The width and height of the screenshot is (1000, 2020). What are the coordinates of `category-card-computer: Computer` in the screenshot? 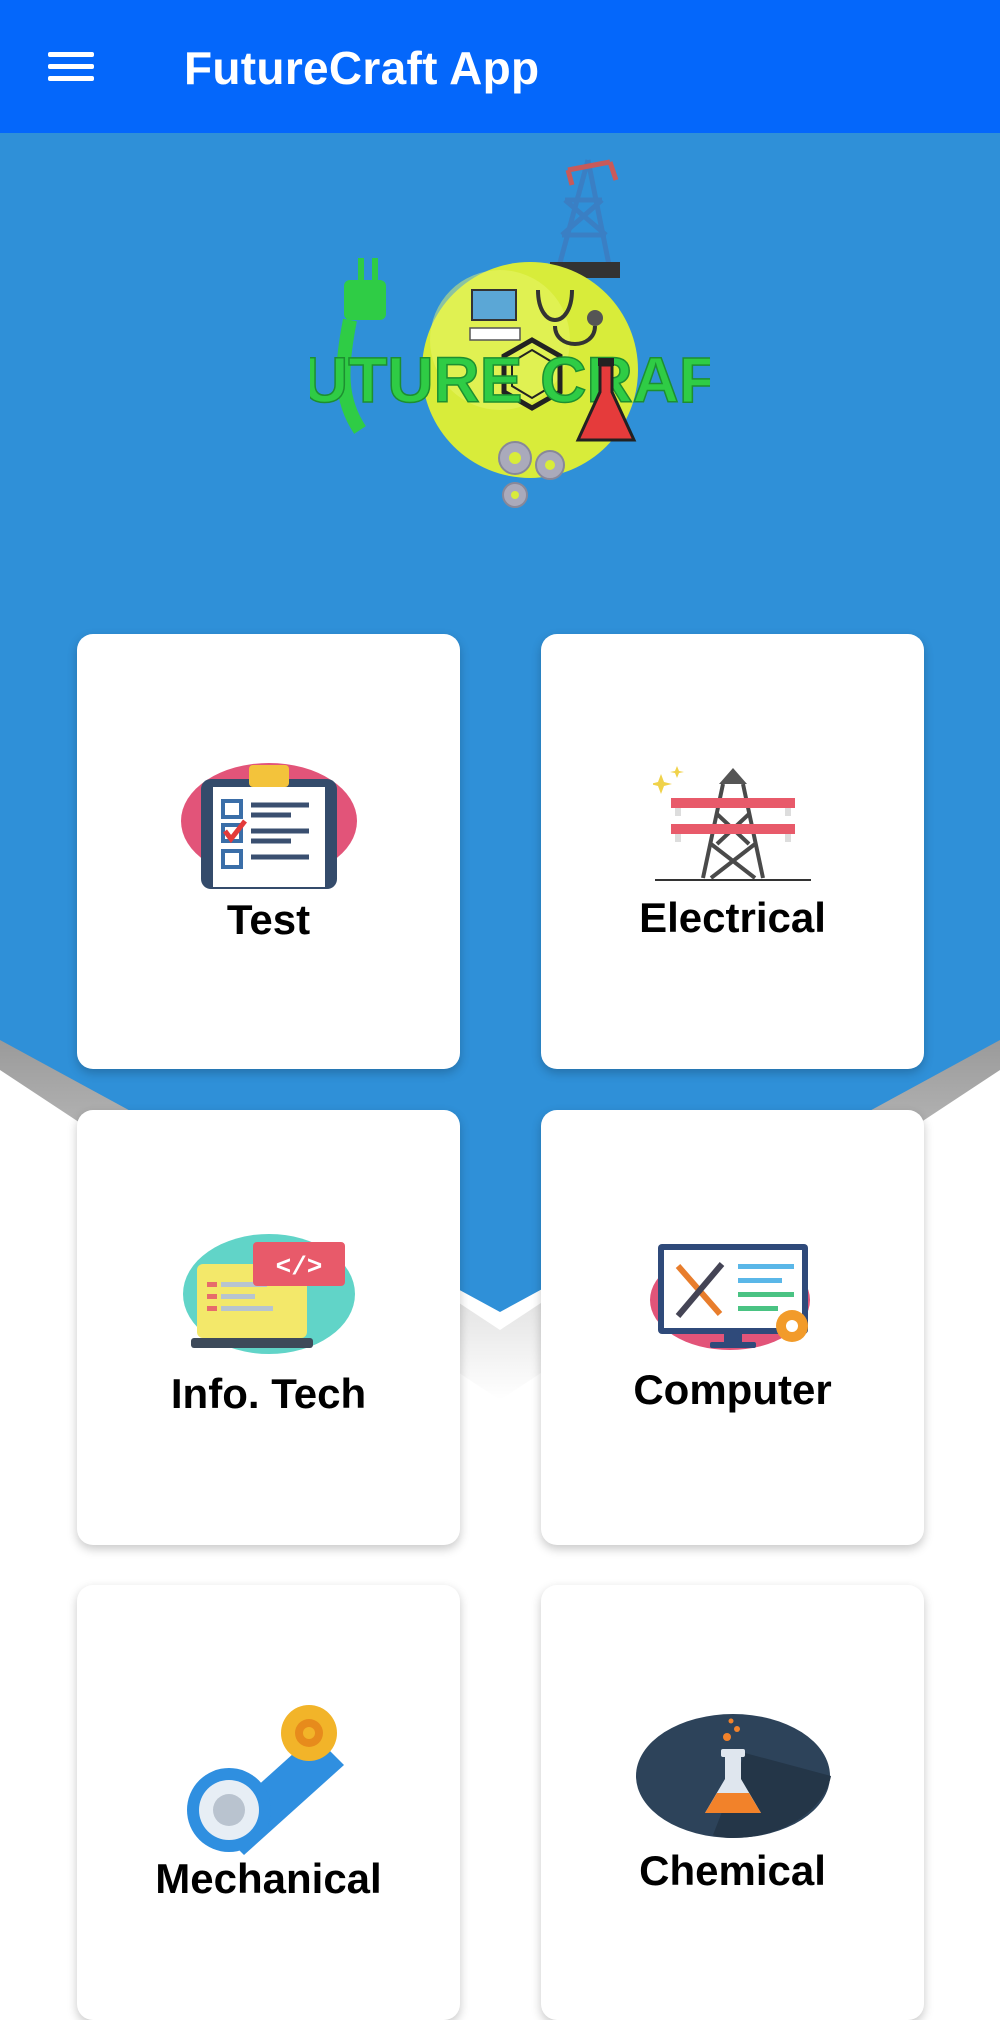 It's located at (732, 1327).